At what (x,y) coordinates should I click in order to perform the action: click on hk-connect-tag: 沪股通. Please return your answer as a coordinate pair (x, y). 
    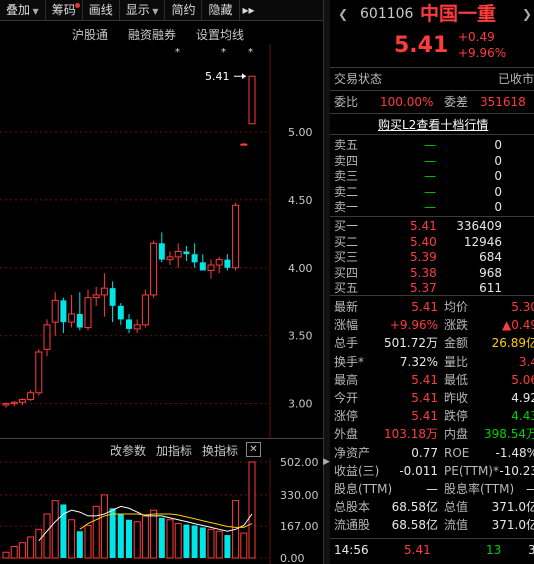
    Looking at the image, I should click on (90, 34).